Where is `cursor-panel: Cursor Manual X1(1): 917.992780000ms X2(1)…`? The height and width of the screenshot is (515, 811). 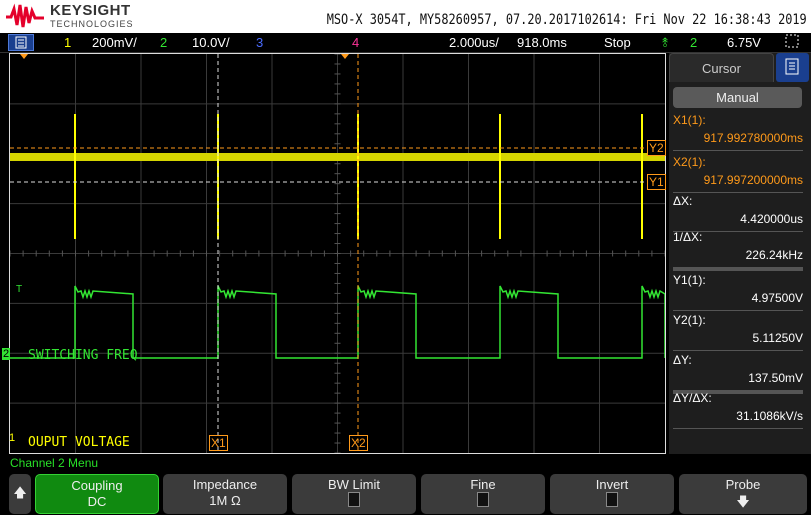
cursor-panel: Cursor Manual X1(1): 917.992780000ms X2(1)… is located at coordinates (740, 253).